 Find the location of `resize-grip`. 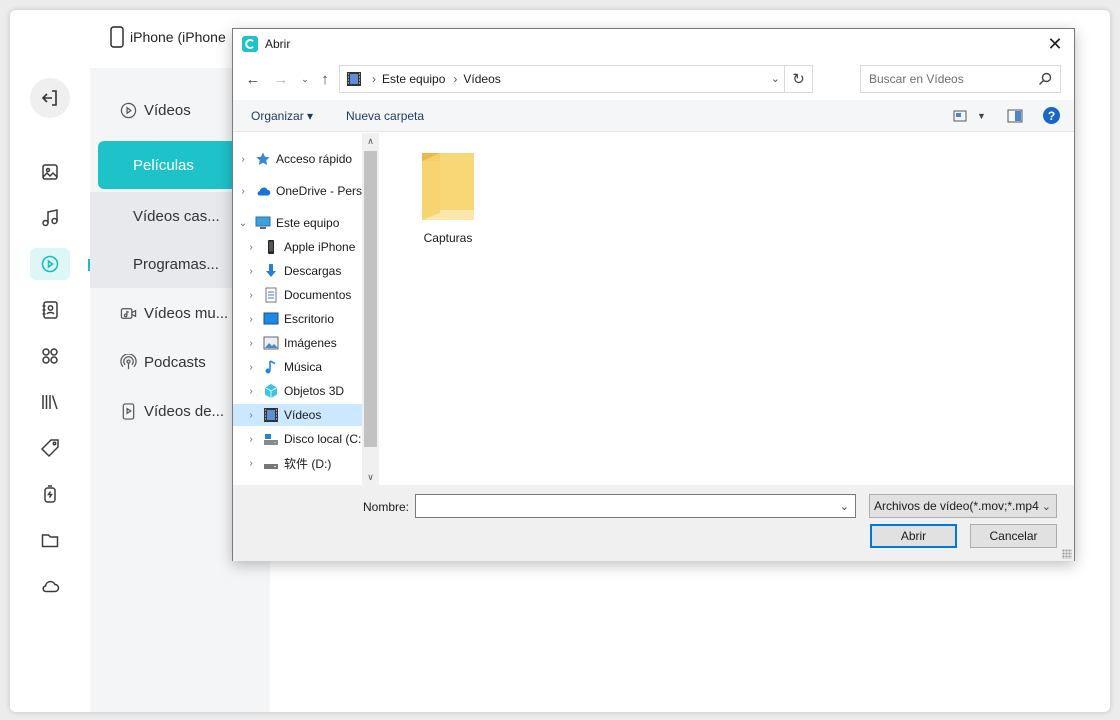

resize-grip is located at coordinates (1067, 554).